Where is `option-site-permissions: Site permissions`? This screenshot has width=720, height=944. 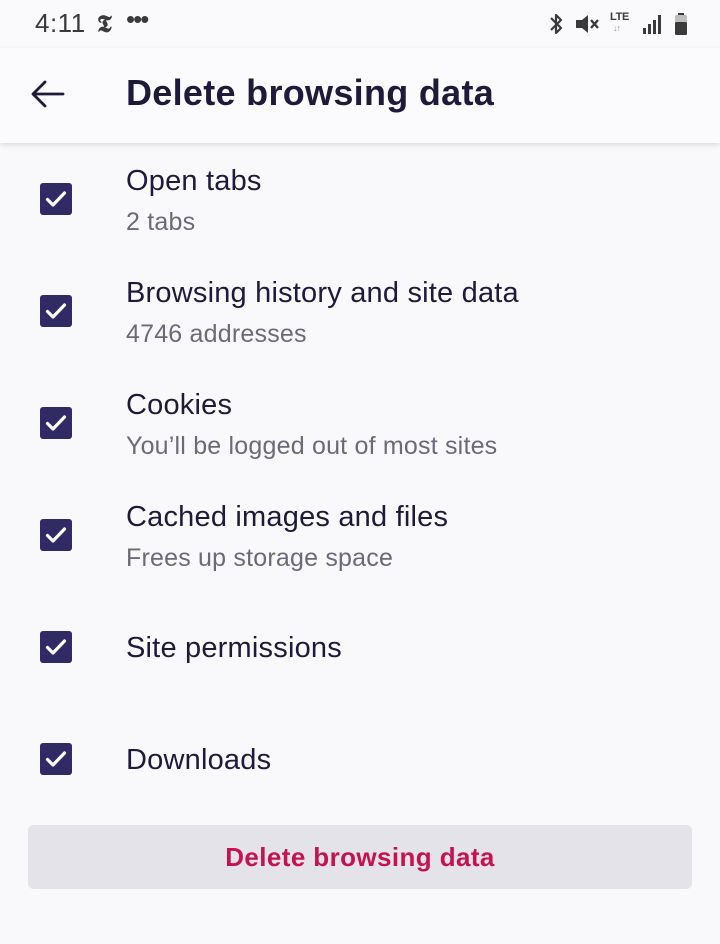 option-site-permissions: Site permissions is located at coordinates (360, 647).